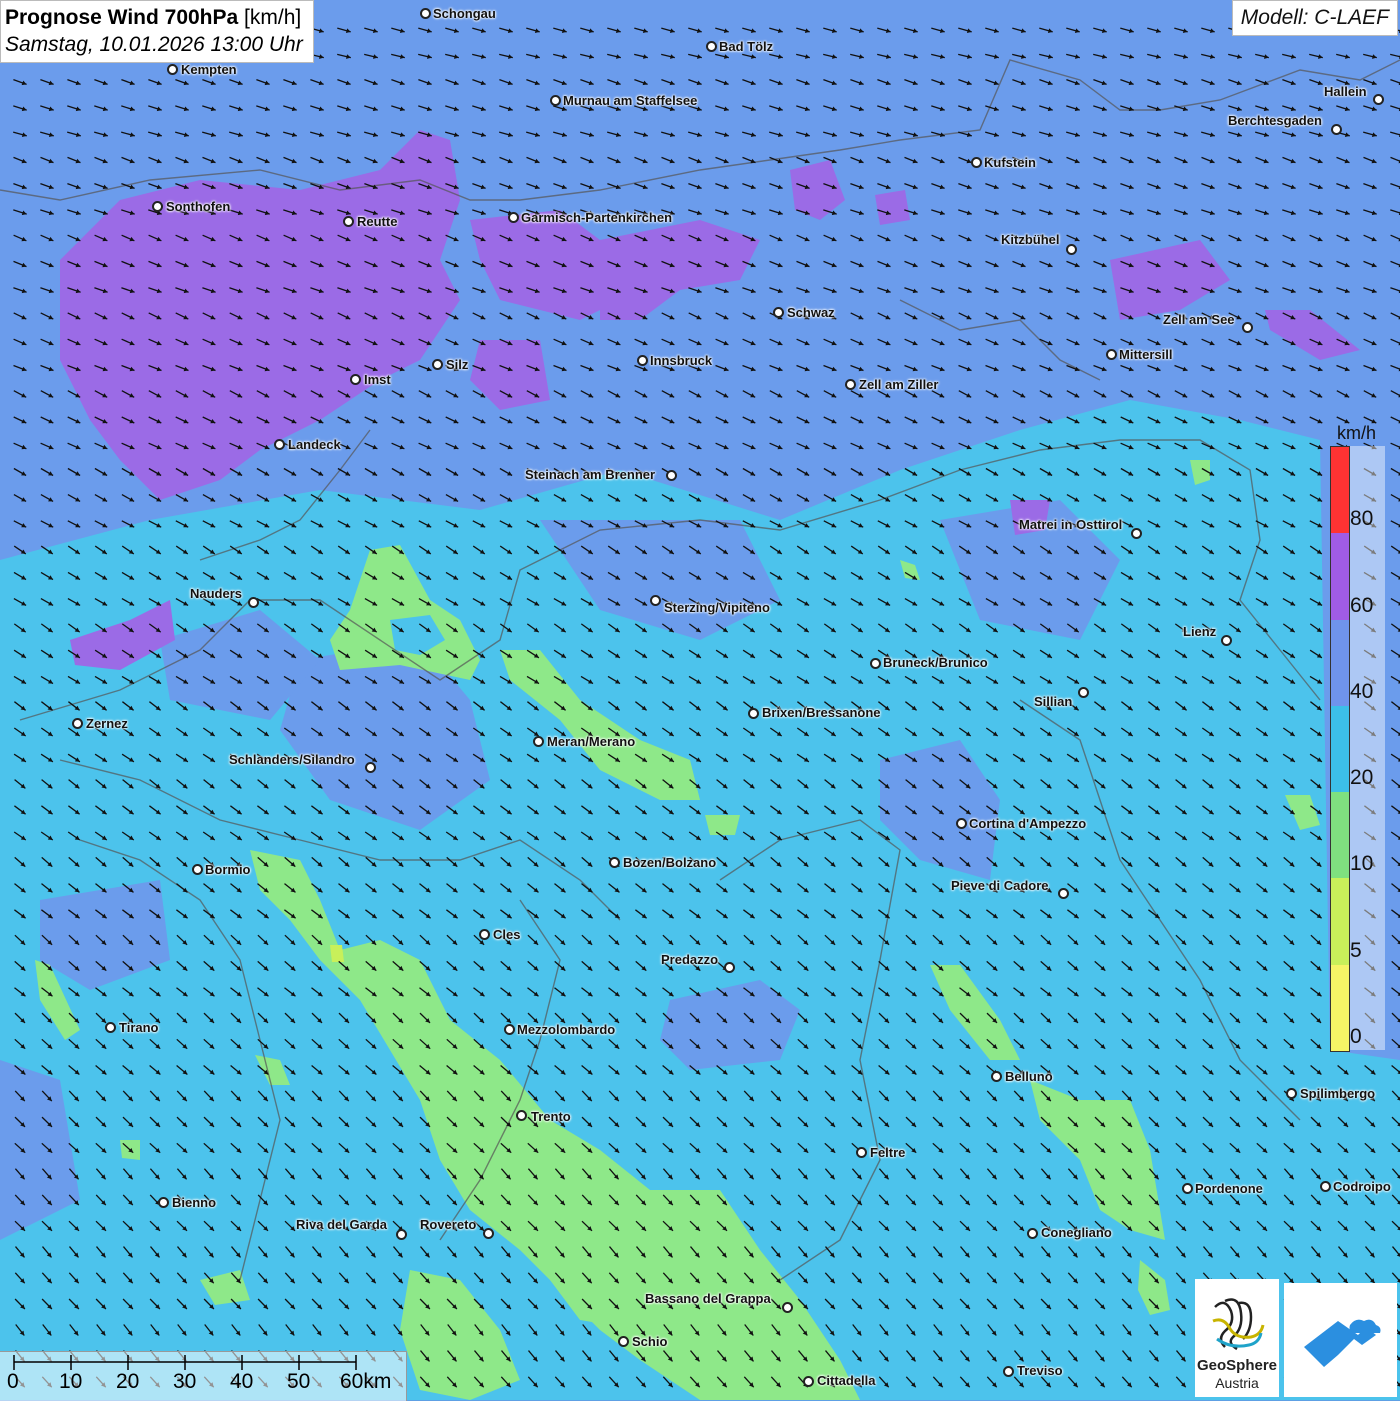 The height and width of the screenshot is (1401, 1400). What do you see at coordinates (1337, 1093) in the screenshot?
I see `city-label: Spilimbergo` at bounding box center [1337, 1093].